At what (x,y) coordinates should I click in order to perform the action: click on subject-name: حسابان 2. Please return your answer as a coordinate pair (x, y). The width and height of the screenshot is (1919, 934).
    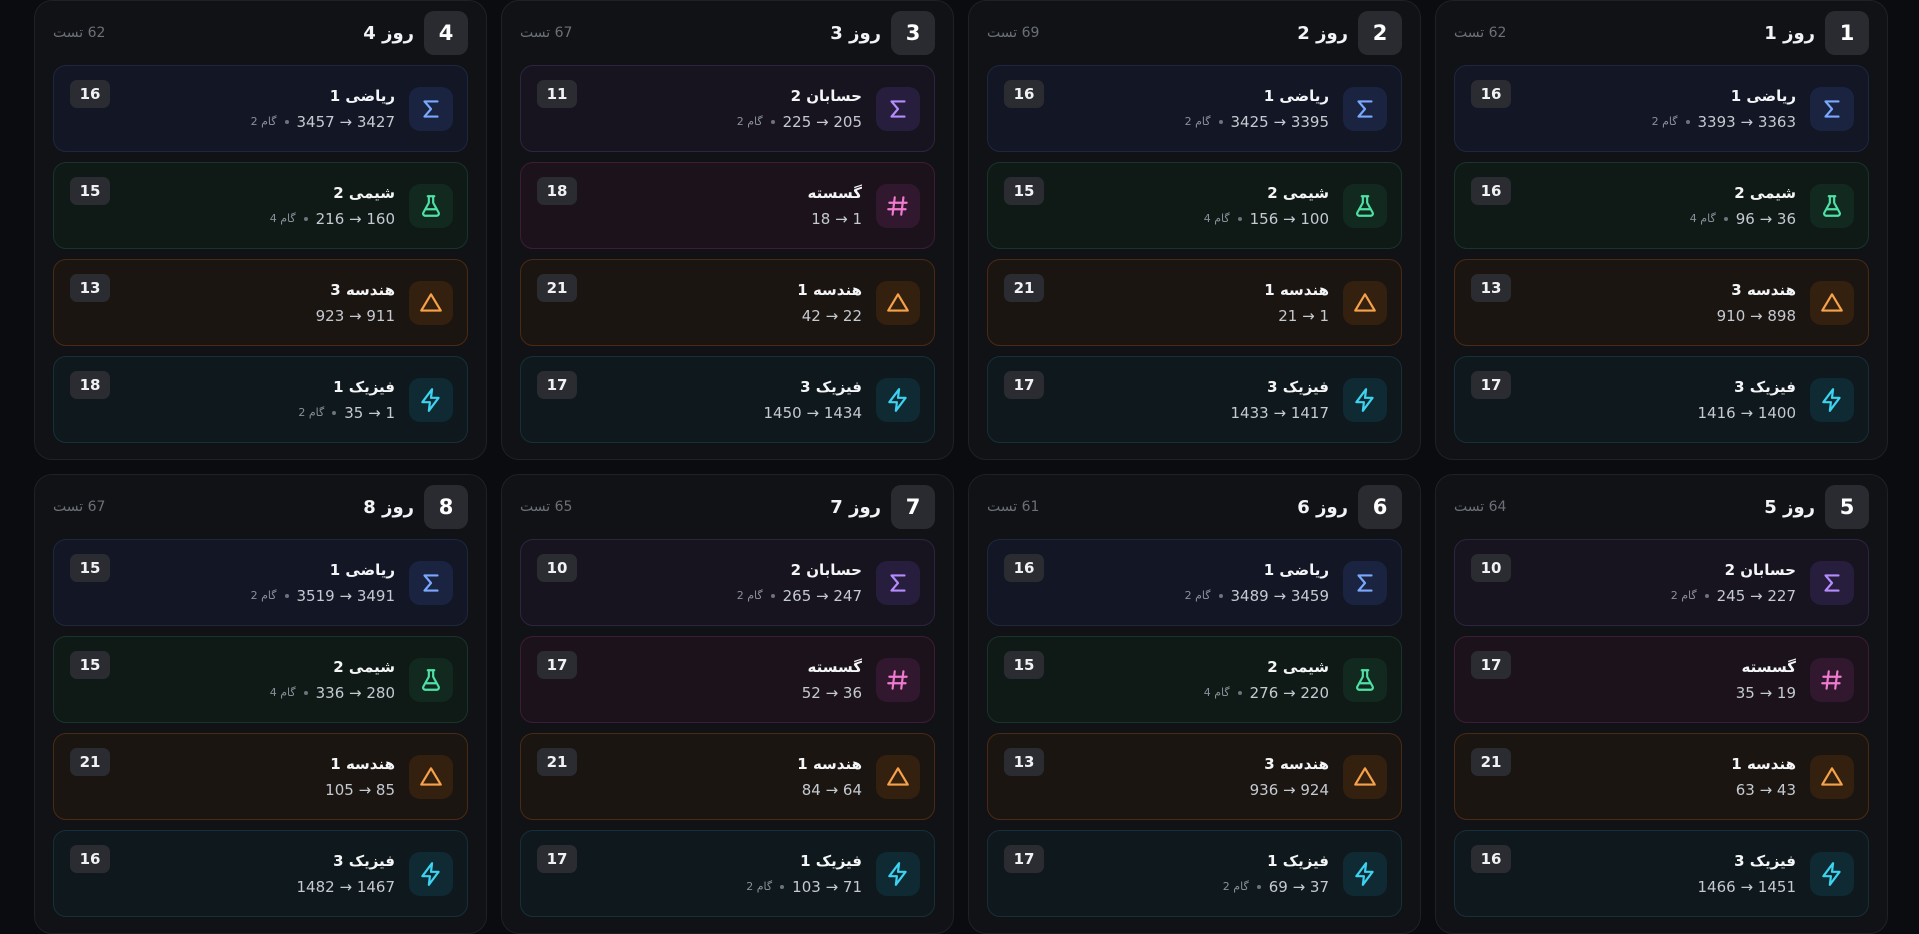
    Looking at the image, I should click on (1760, 569).